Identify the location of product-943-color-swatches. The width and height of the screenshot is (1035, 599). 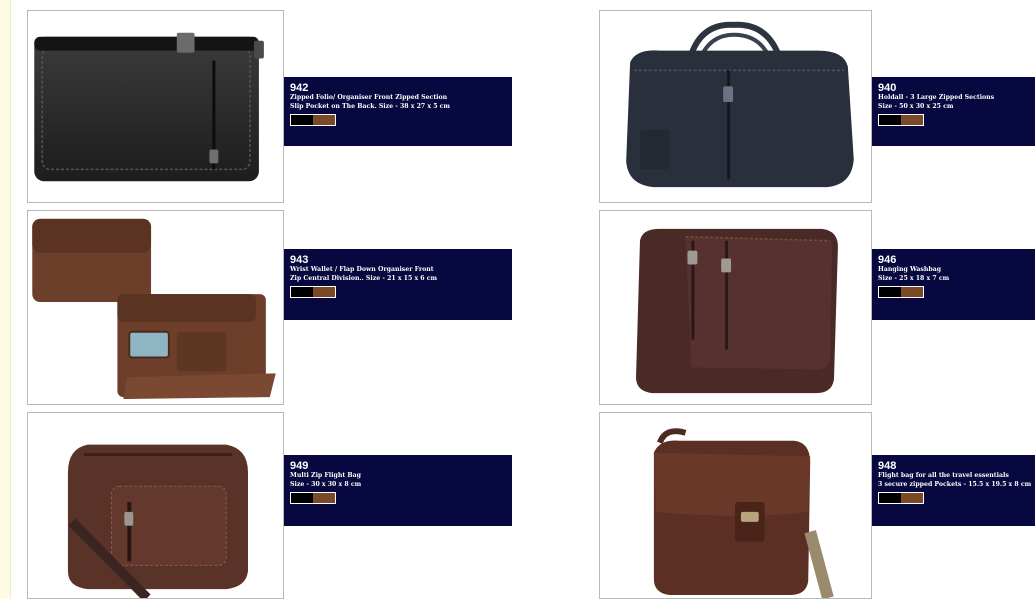
(313, 292).